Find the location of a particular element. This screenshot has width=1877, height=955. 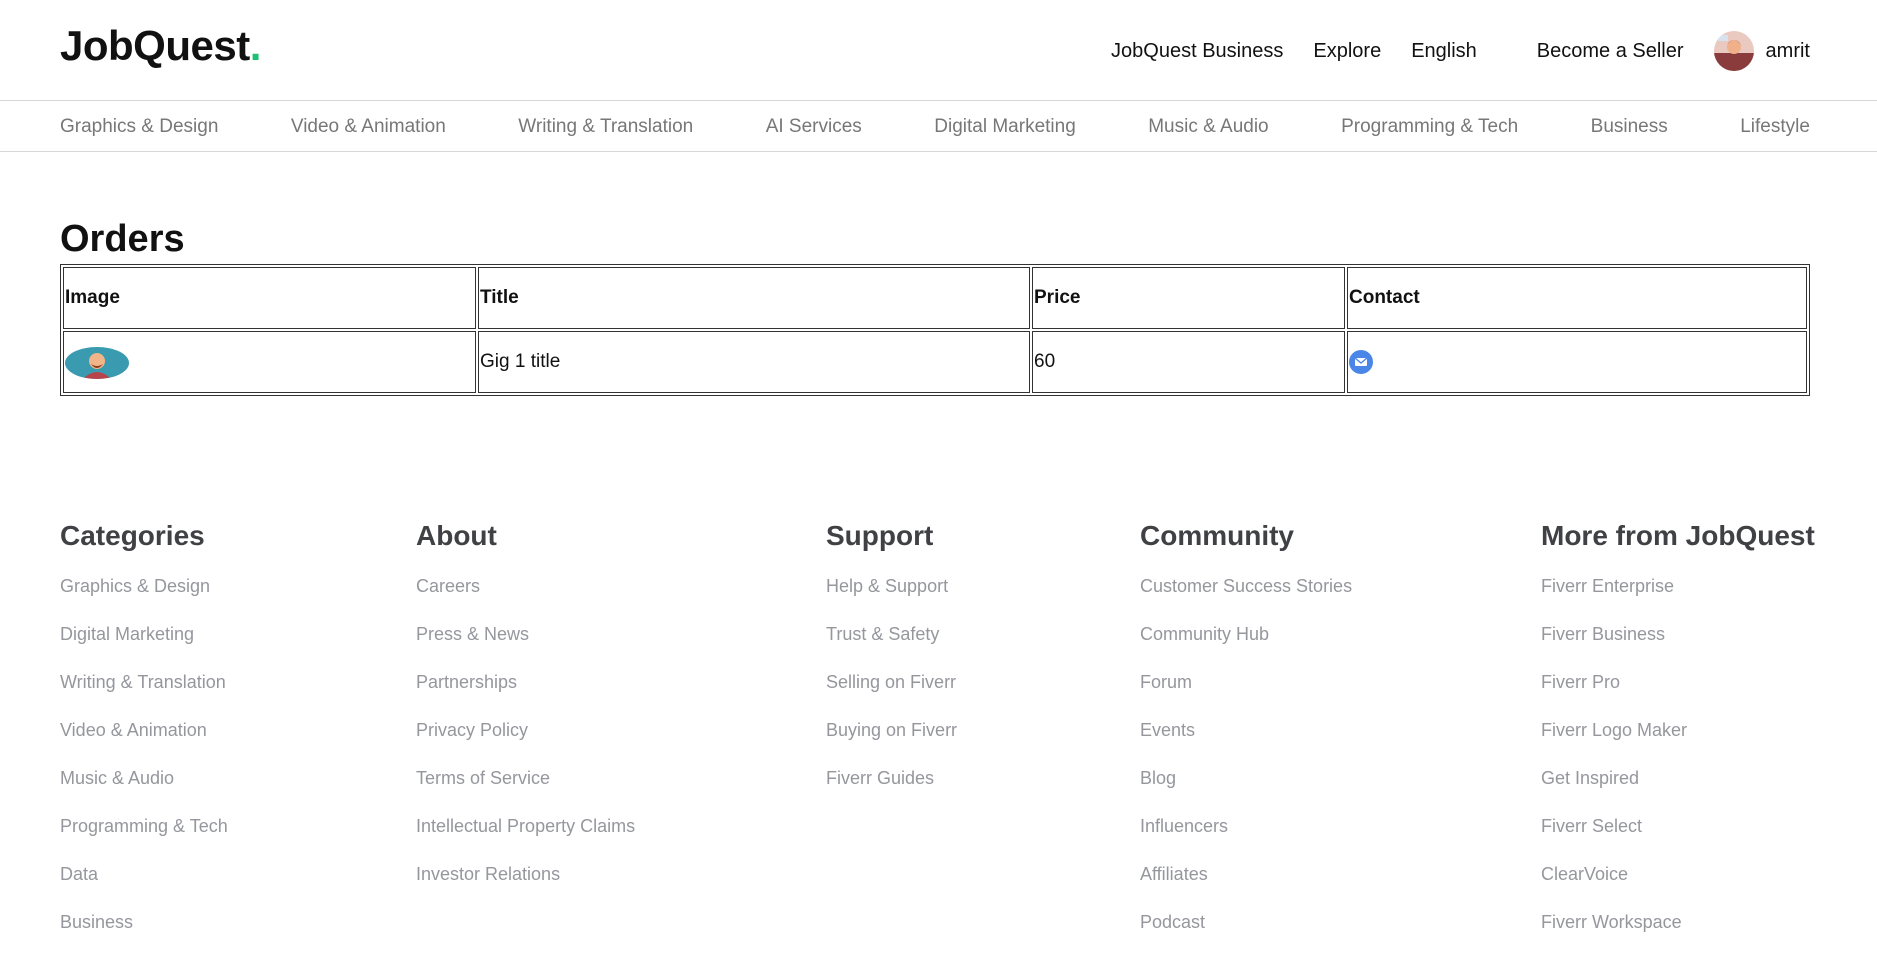

column-header-image: Image is located at coordinates (269, 298).